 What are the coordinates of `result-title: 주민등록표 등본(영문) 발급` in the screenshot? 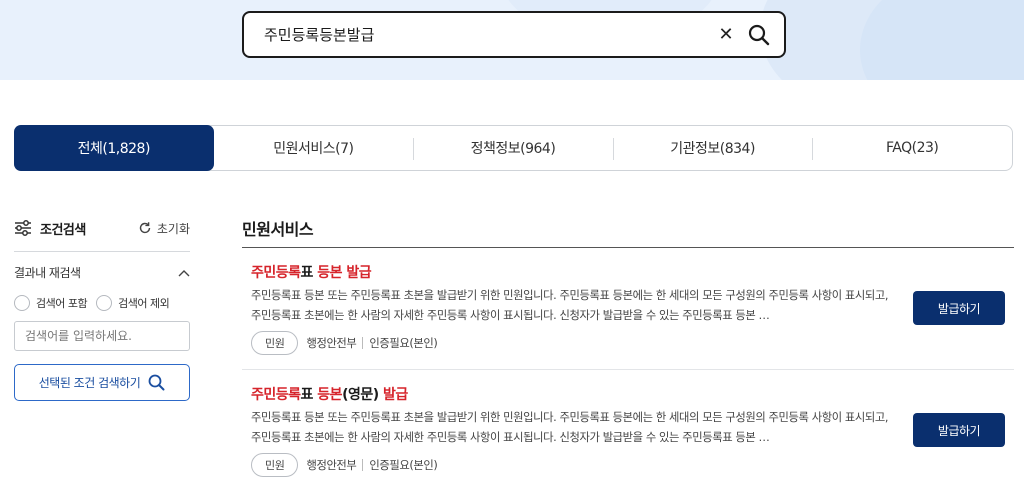 It's located at (329, 394).